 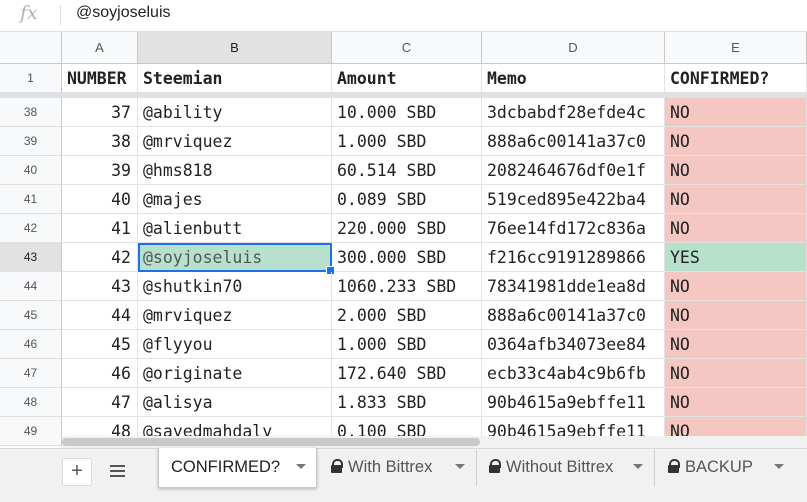 I want to click on number-cell: 46, so click(x=100, y=373).